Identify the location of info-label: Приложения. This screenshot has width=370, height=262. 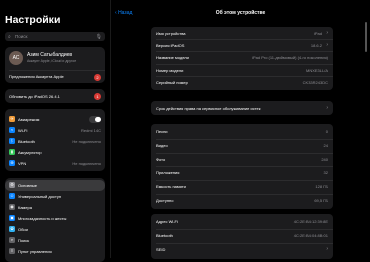
(168, 173).